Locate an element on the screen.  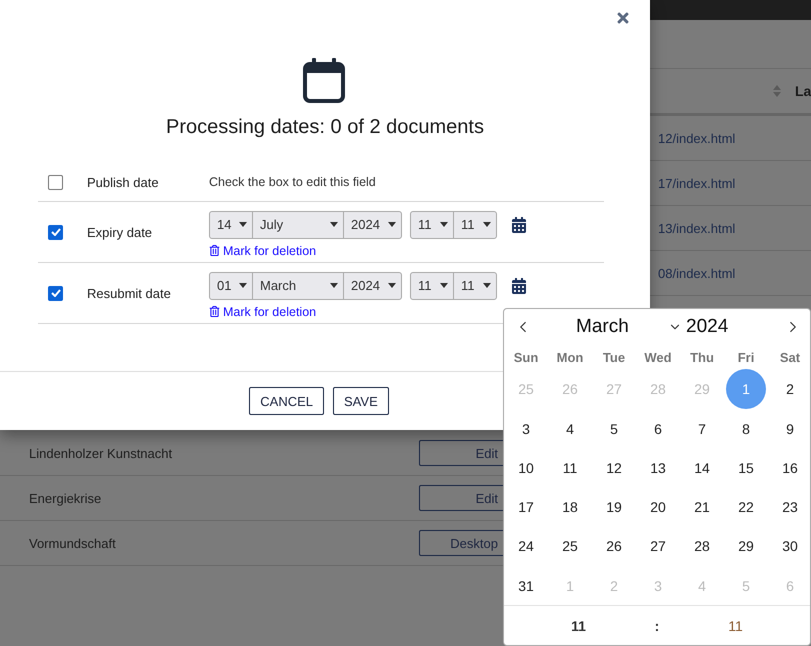
calendar-day: 18 is located at coordinates (570, 507).